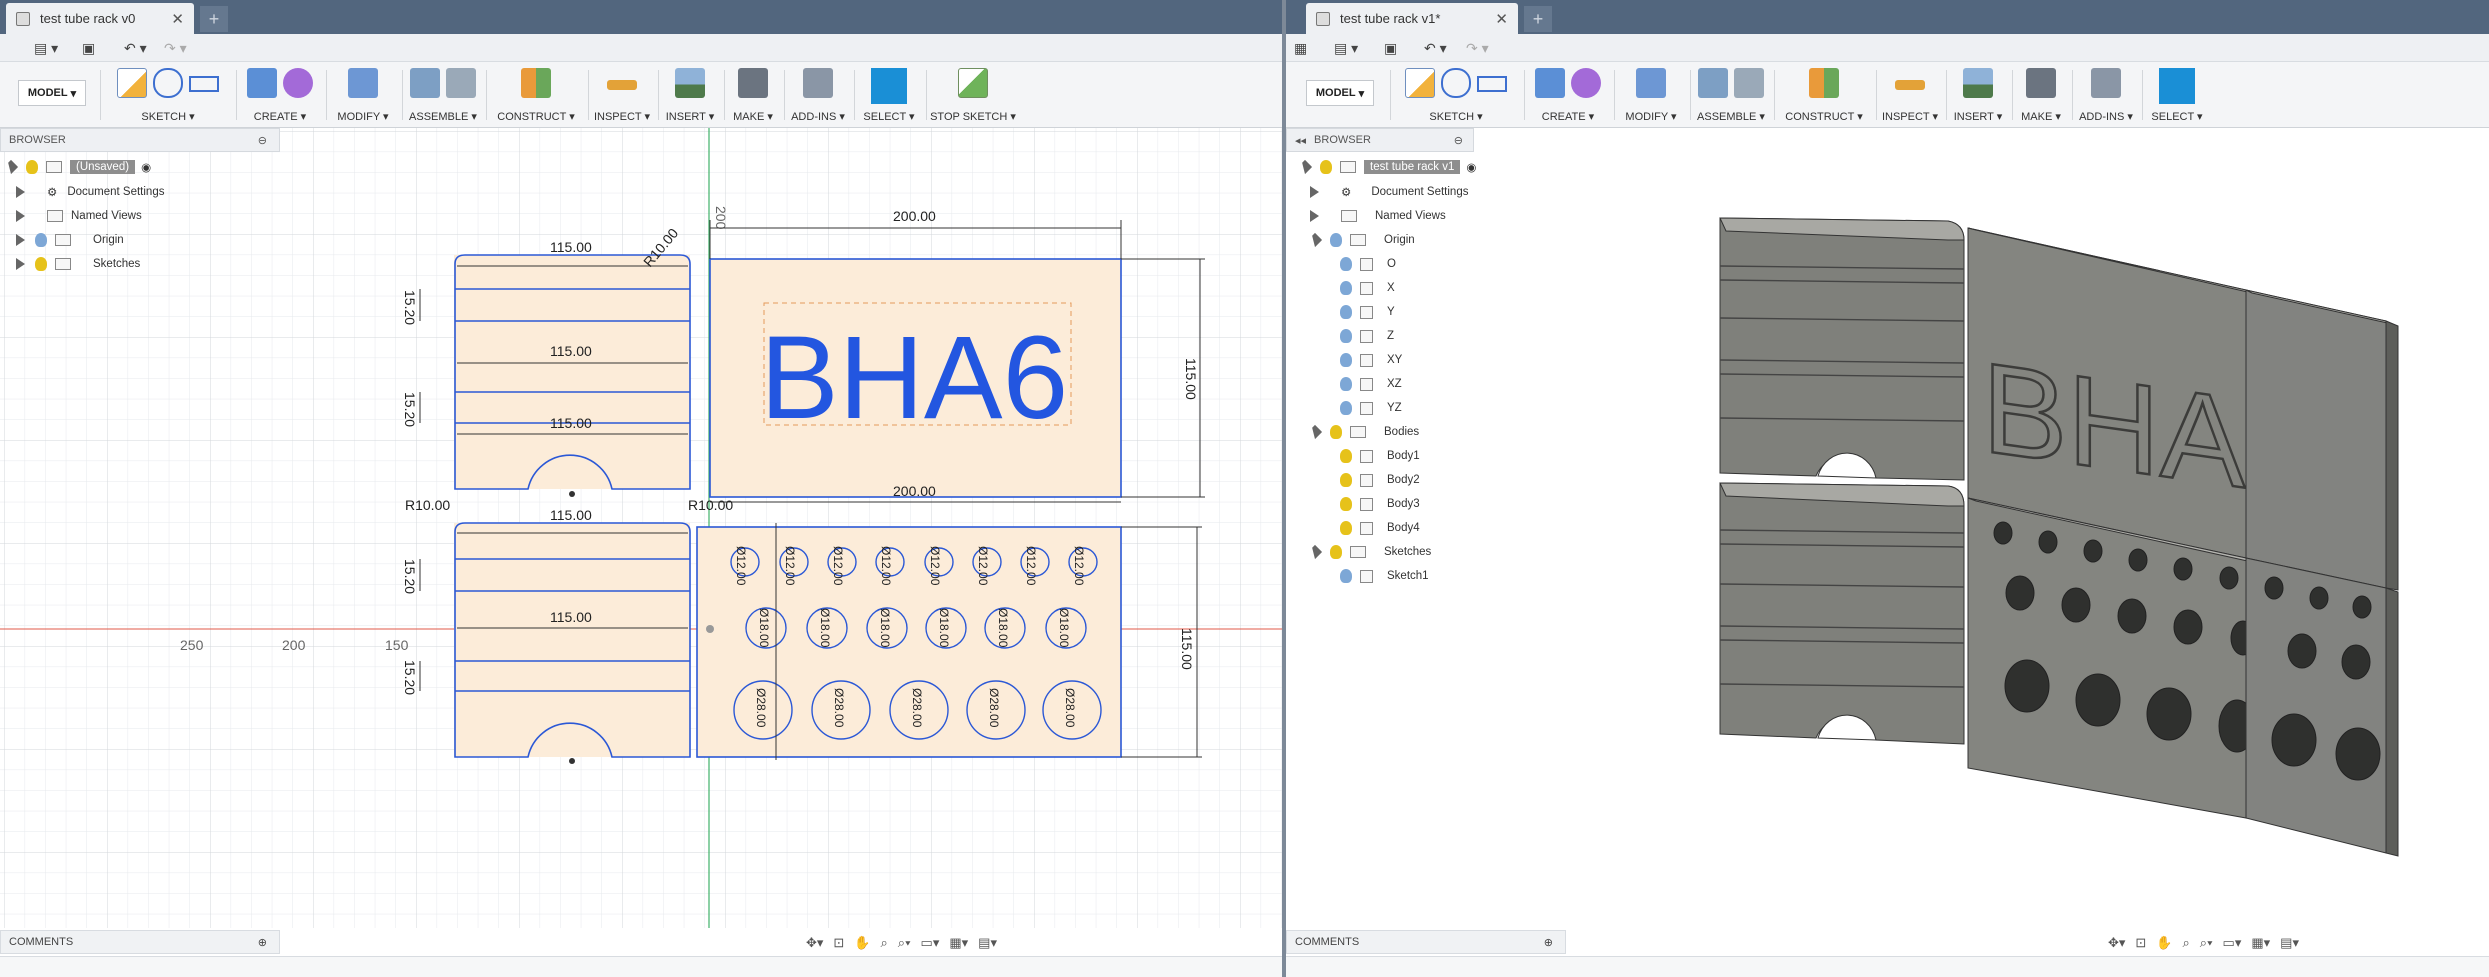 The height and width of the screenshot is (977, 2489). What do you see at coordinates (1501, 19) in the screenshot?
I see `close-tab-icon: ✕` at bounding box center [1501, 19].